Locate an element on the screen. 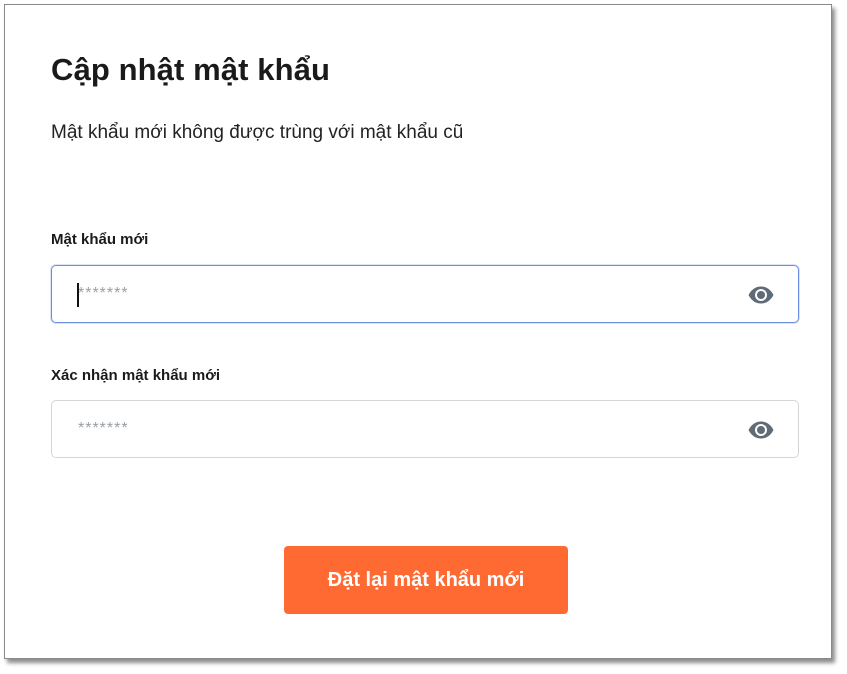 The width and height of the screenshot is (847, 674). new-password-field-container is located at coordinates (425, 294).